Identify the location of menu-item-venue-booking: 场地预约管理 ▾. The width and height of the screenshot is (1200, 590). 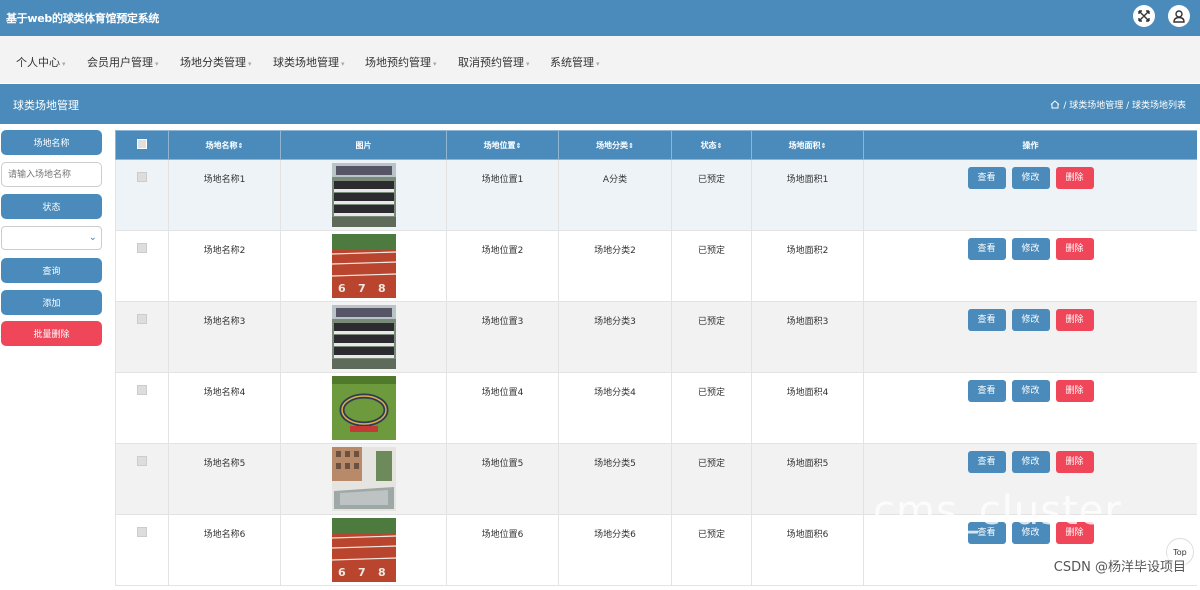
(401, 62).